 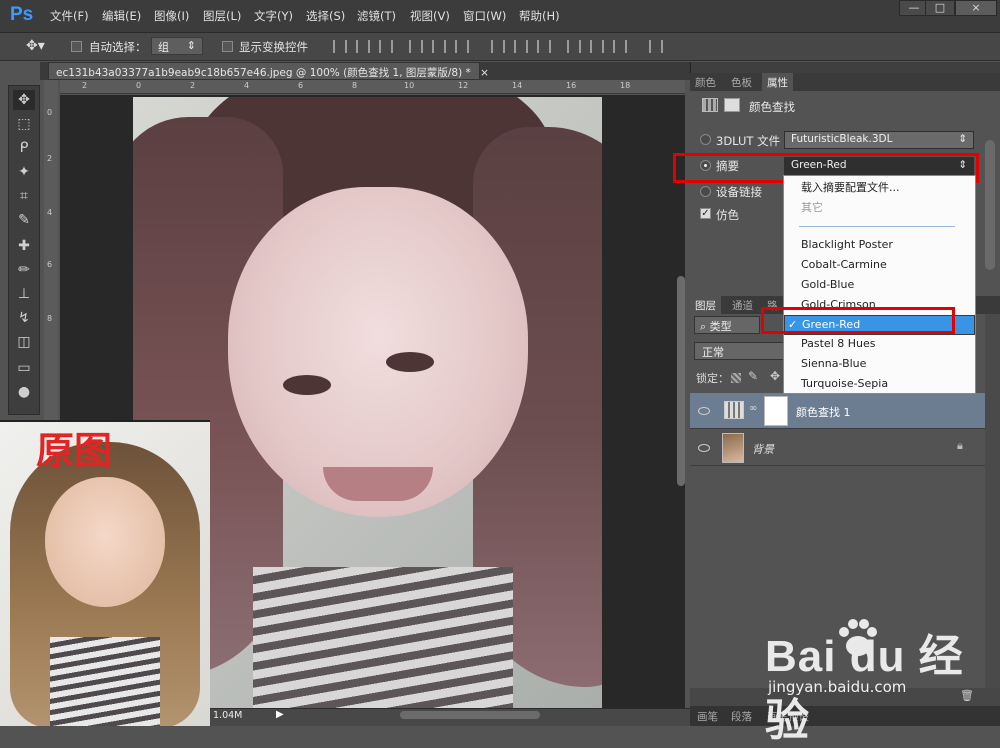 I want to click on lock-transparent-icon, so click(x=736, y=378).